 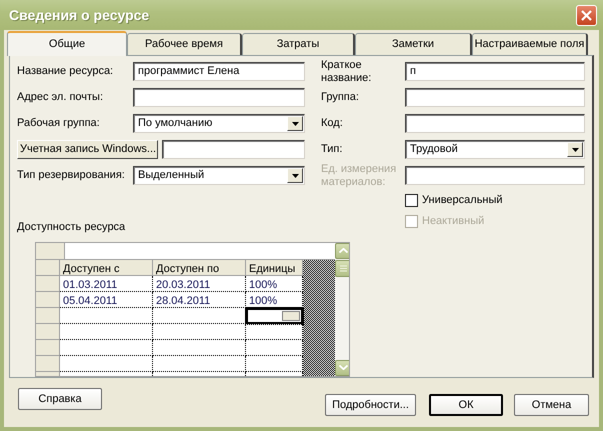 I want to click on scroll-thumb, so click(x=342, y=268).